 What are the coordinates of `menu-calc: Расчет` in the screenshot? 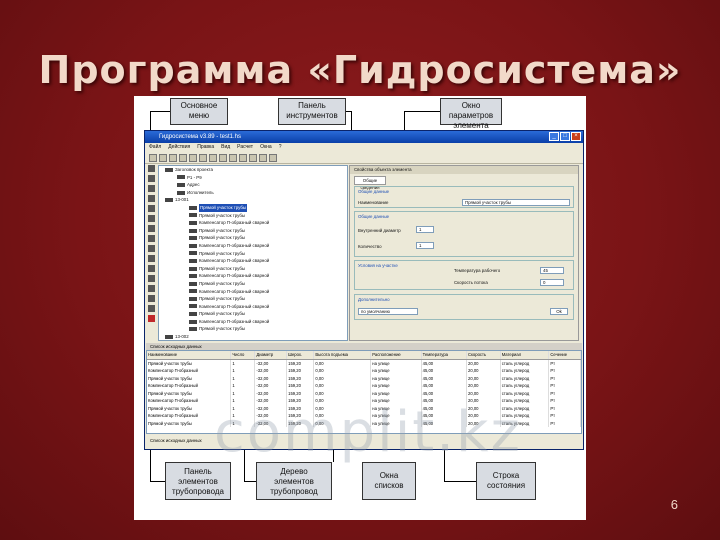 It's located at (245, 147).